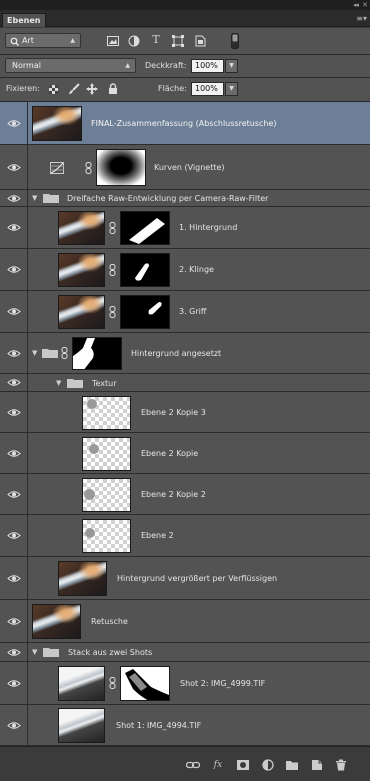 The height and width of the screenshot is (781, 370). What do you see at coordinates (113, 41) in the screenshot?
I see `image-filter-icon` at bounding box center [113, 41].